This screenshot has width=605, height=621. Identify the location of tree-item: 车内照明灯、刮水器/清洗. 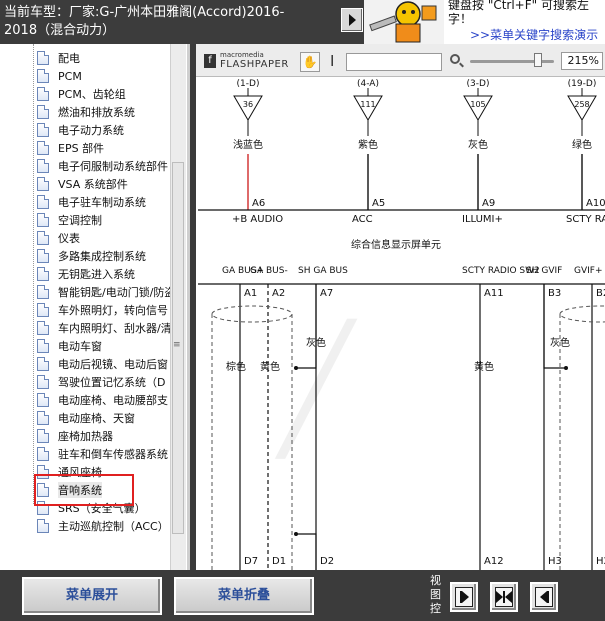
(110, 328).